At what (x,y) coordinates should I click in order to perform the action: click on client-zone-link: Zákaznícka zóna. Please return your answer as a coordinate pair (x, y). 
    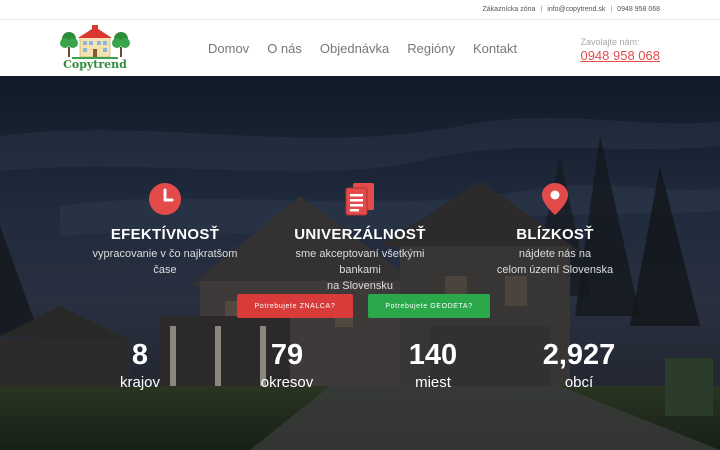
    Looking at the image, I should click on (509, 9).